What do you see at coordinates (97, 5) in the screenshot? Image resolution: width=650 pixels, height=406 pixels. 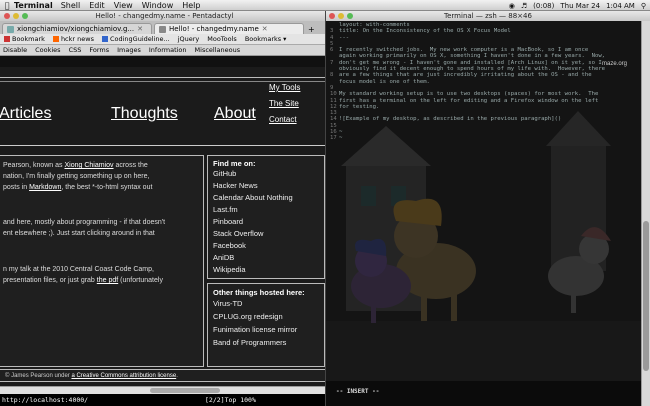 I see `menu-edit: Edit` at bounding box center [97, 5].